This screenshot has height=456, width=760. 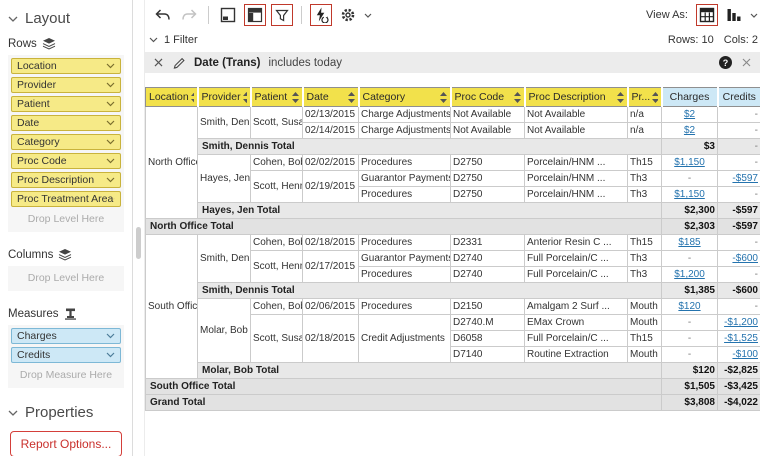 I want to click on undo-button, so click(x=162, y=15).